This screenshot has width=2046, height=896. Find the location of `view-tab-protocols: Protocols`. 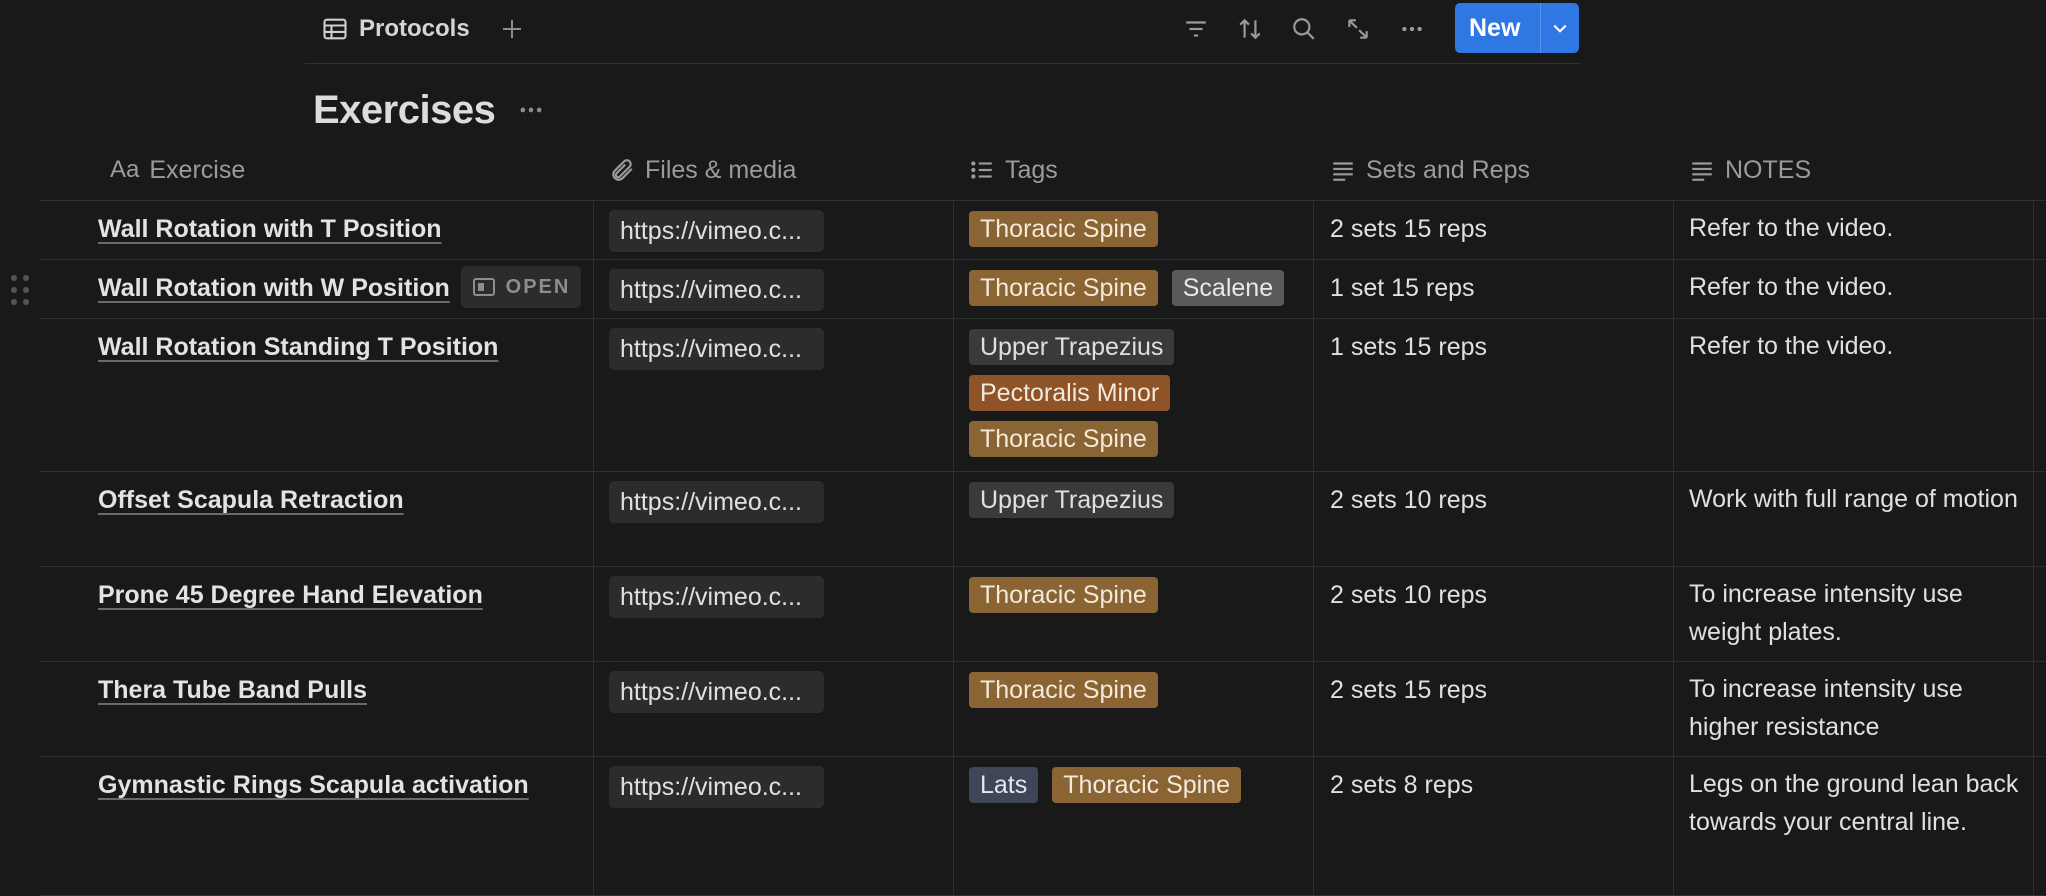

view-tab-protocols: Protocols is located at coordinates (395, 29).